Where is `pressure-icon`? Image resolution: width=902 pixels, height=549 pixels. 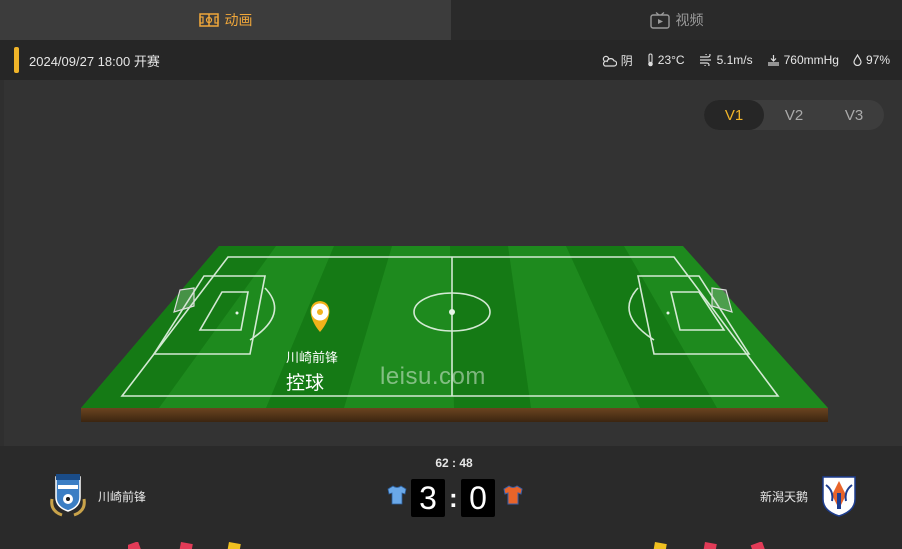
pressure-icon is located at coordinates (773, 60).